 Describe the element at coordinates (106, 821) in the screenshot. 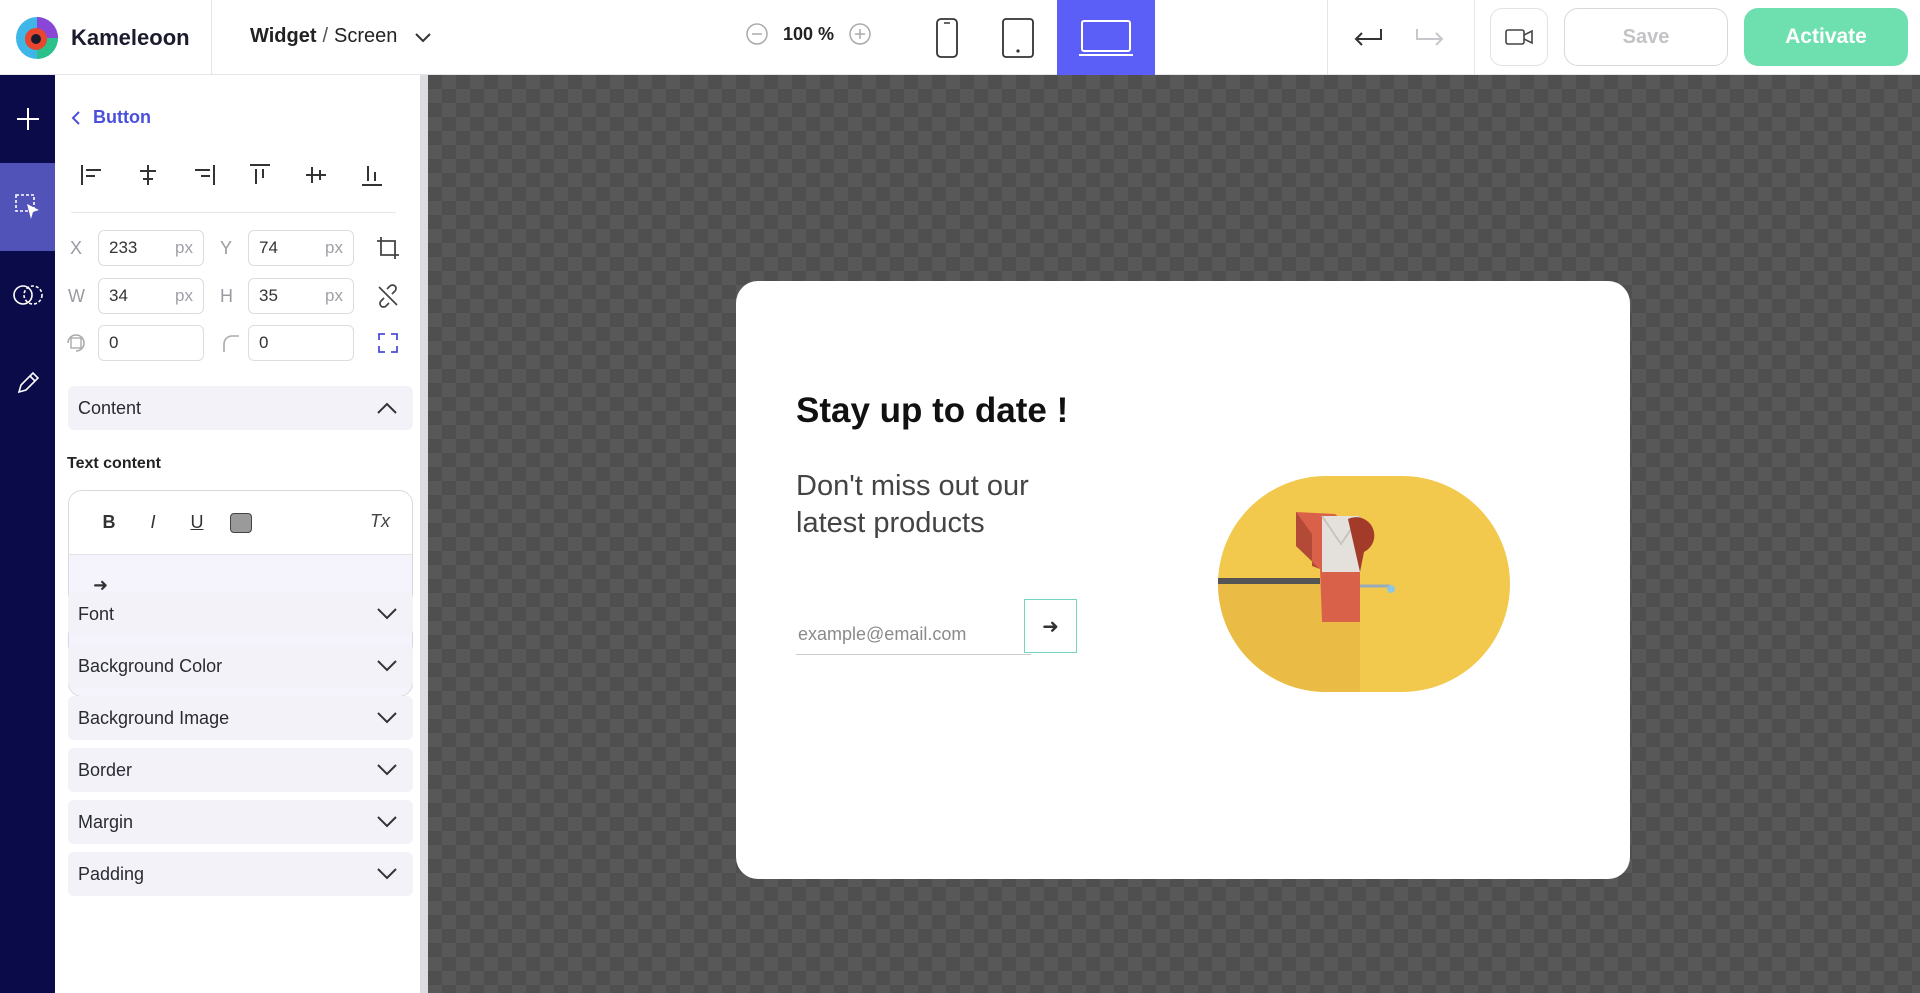

I see `section-label: Margin` at that location.